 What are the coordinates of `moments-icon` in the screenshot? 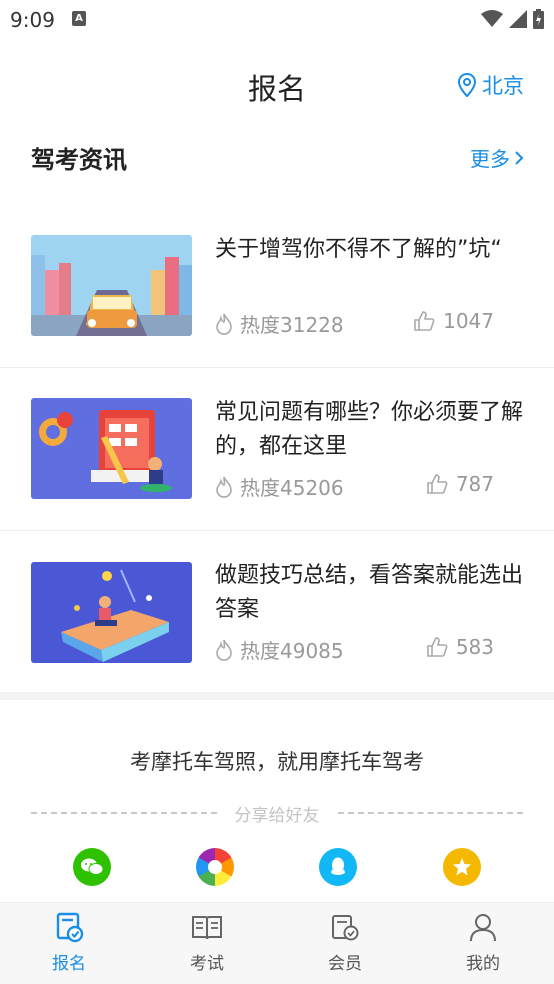 It's located at (215, 867).